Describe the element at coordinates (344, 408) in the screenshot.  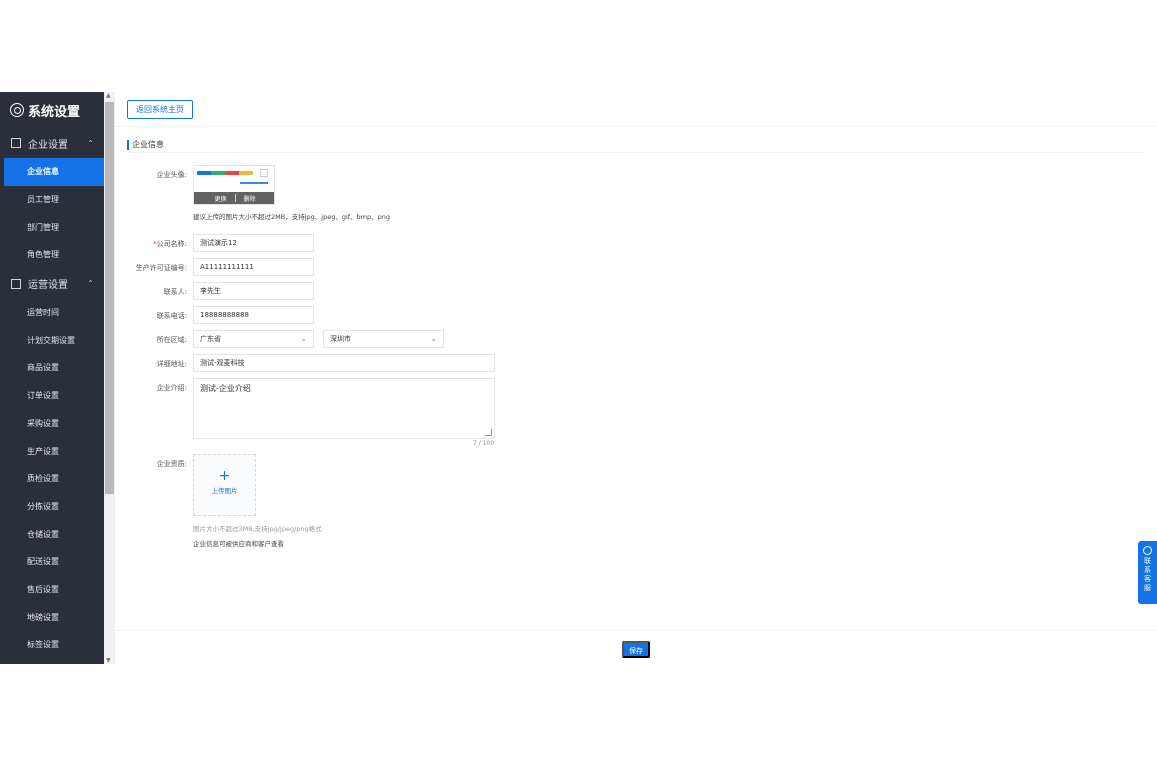
I see `intro-textarea: 测试-企业介绍` at that location.